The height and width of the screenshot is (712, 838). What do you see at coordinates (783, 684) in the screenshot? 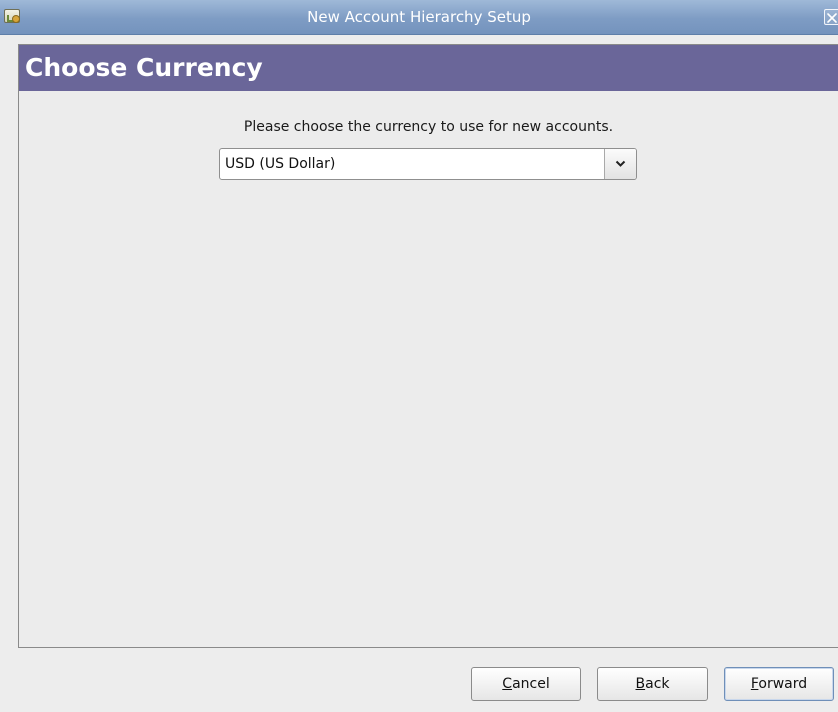
I see `forward-label: orward` at bounding box center [783, 684].